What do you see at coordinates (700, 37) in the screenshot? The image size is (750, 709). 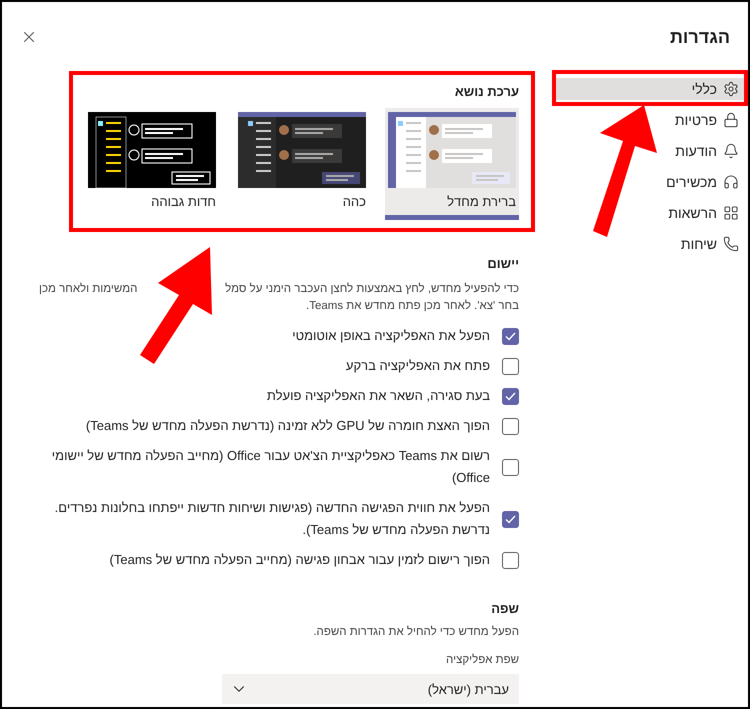 I see `window-title: הגדרות` at bounding box center [700, 37].